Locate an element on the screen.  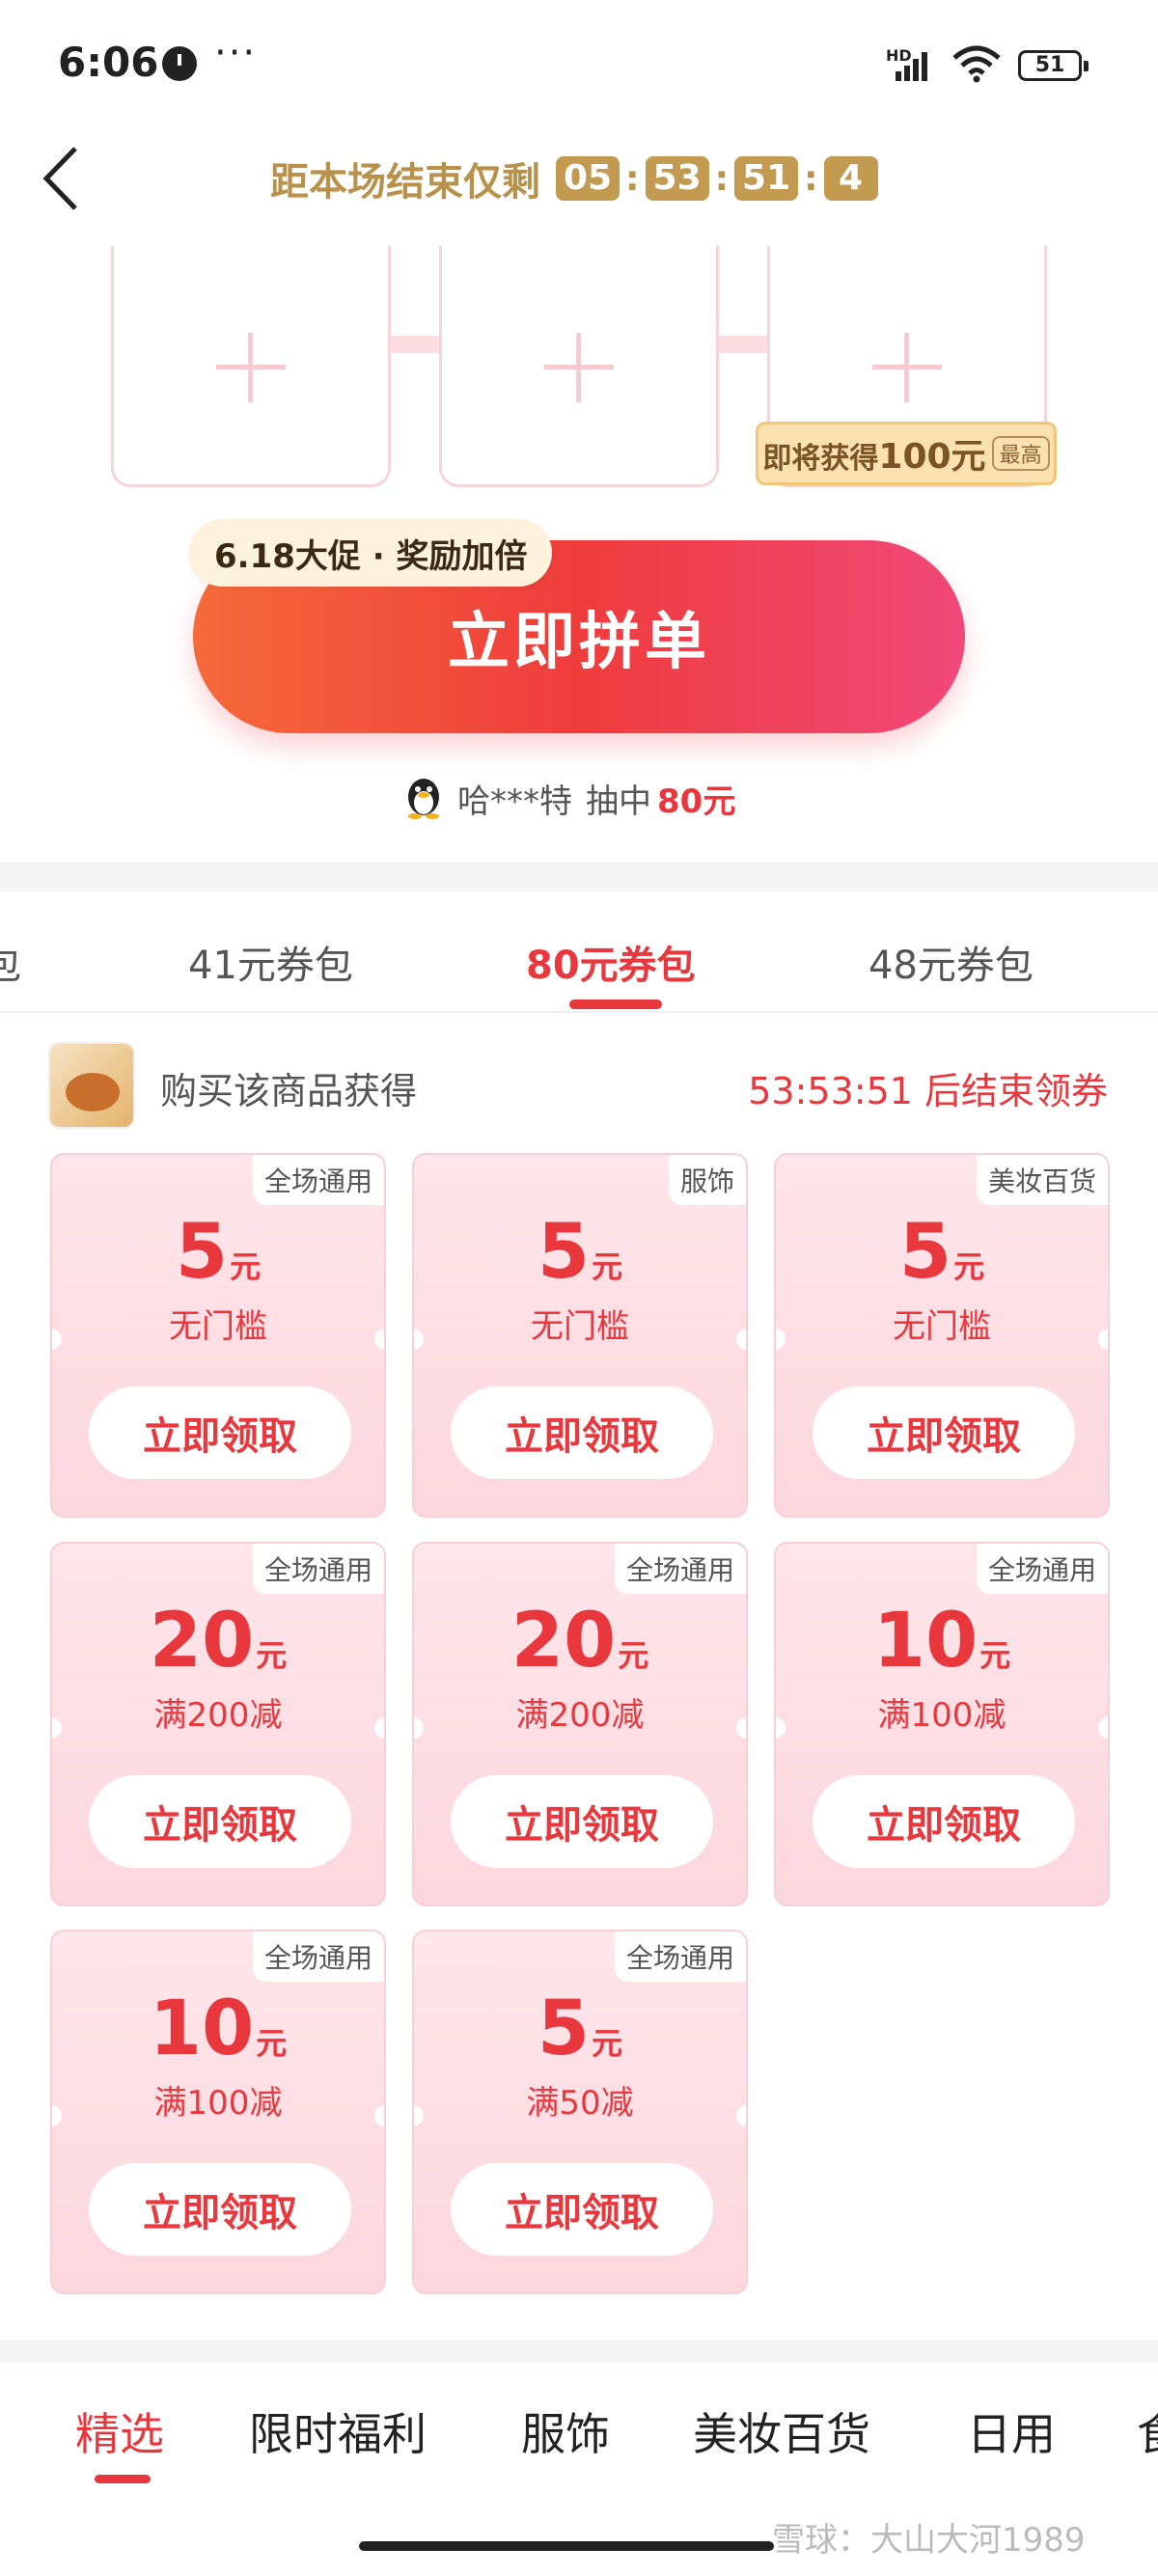
coupon-card: 全场通用 5元 满50减 立即领取 is located at coordinates (580, 2112).